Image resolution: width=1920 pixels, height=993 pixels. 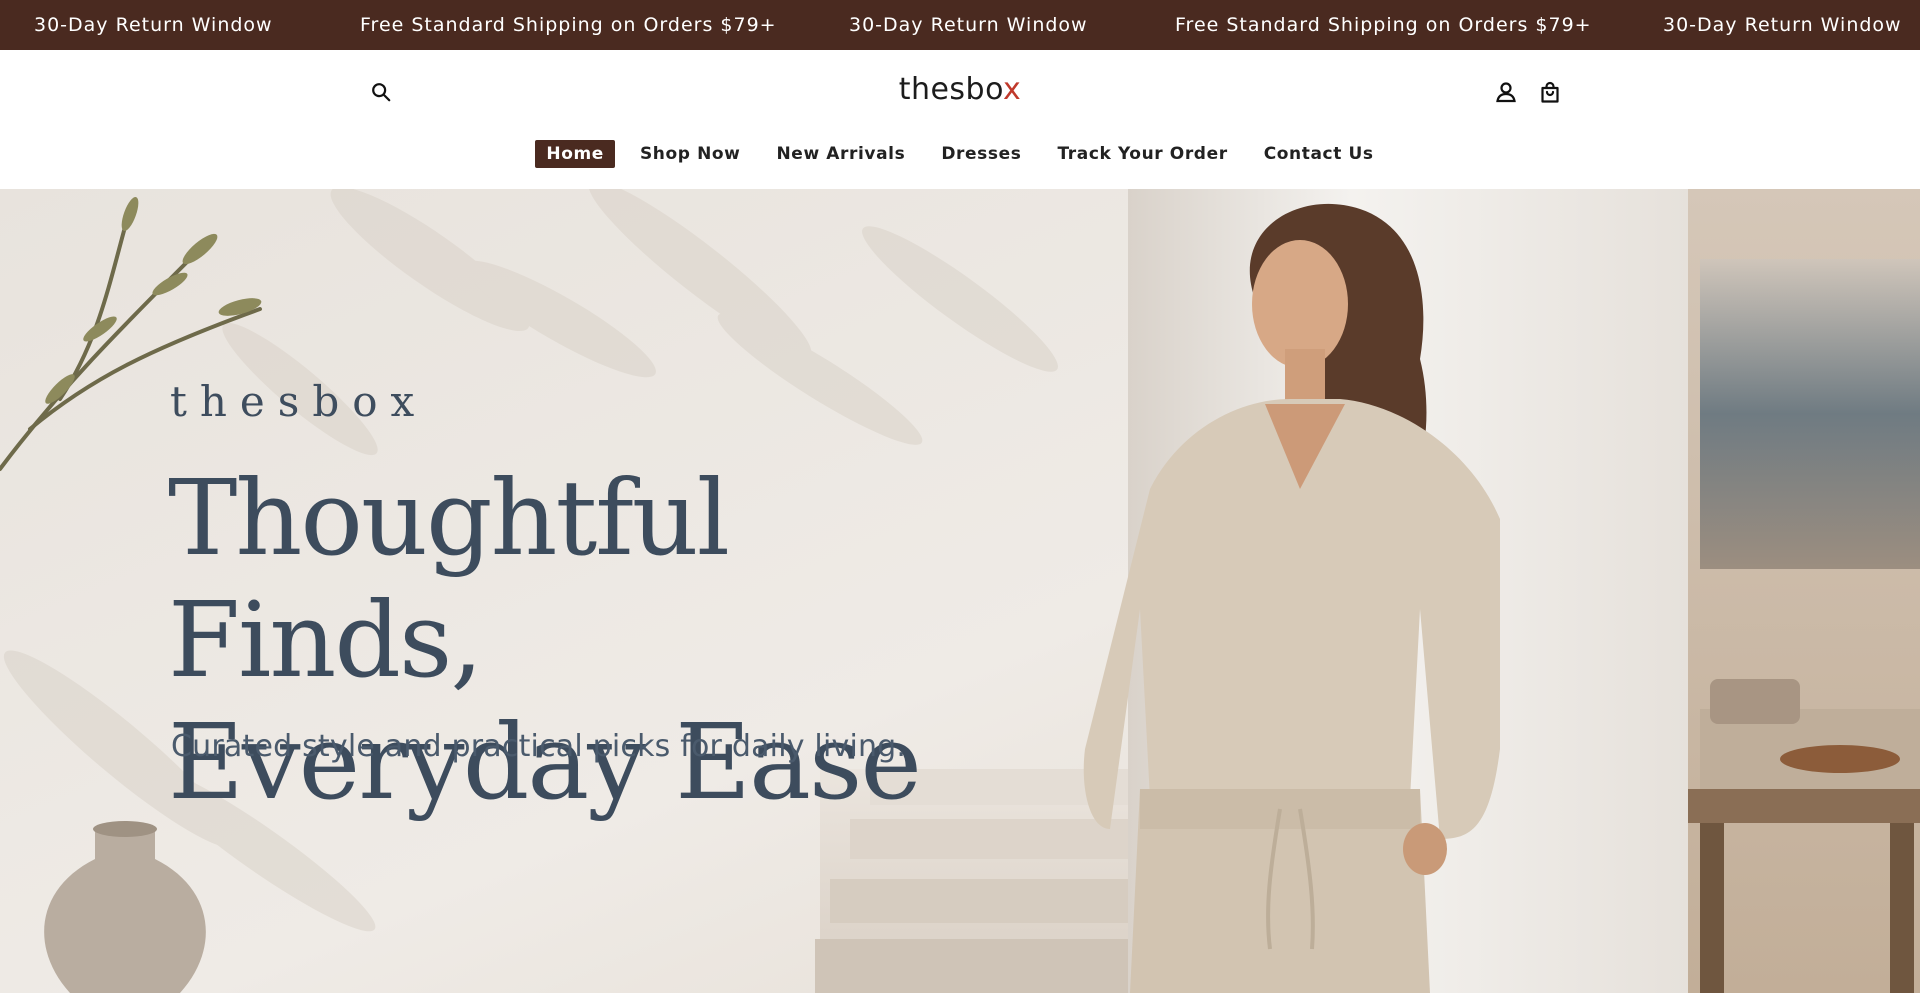 I want to click on logo-text: thesbo, so click(x=951, y=89).